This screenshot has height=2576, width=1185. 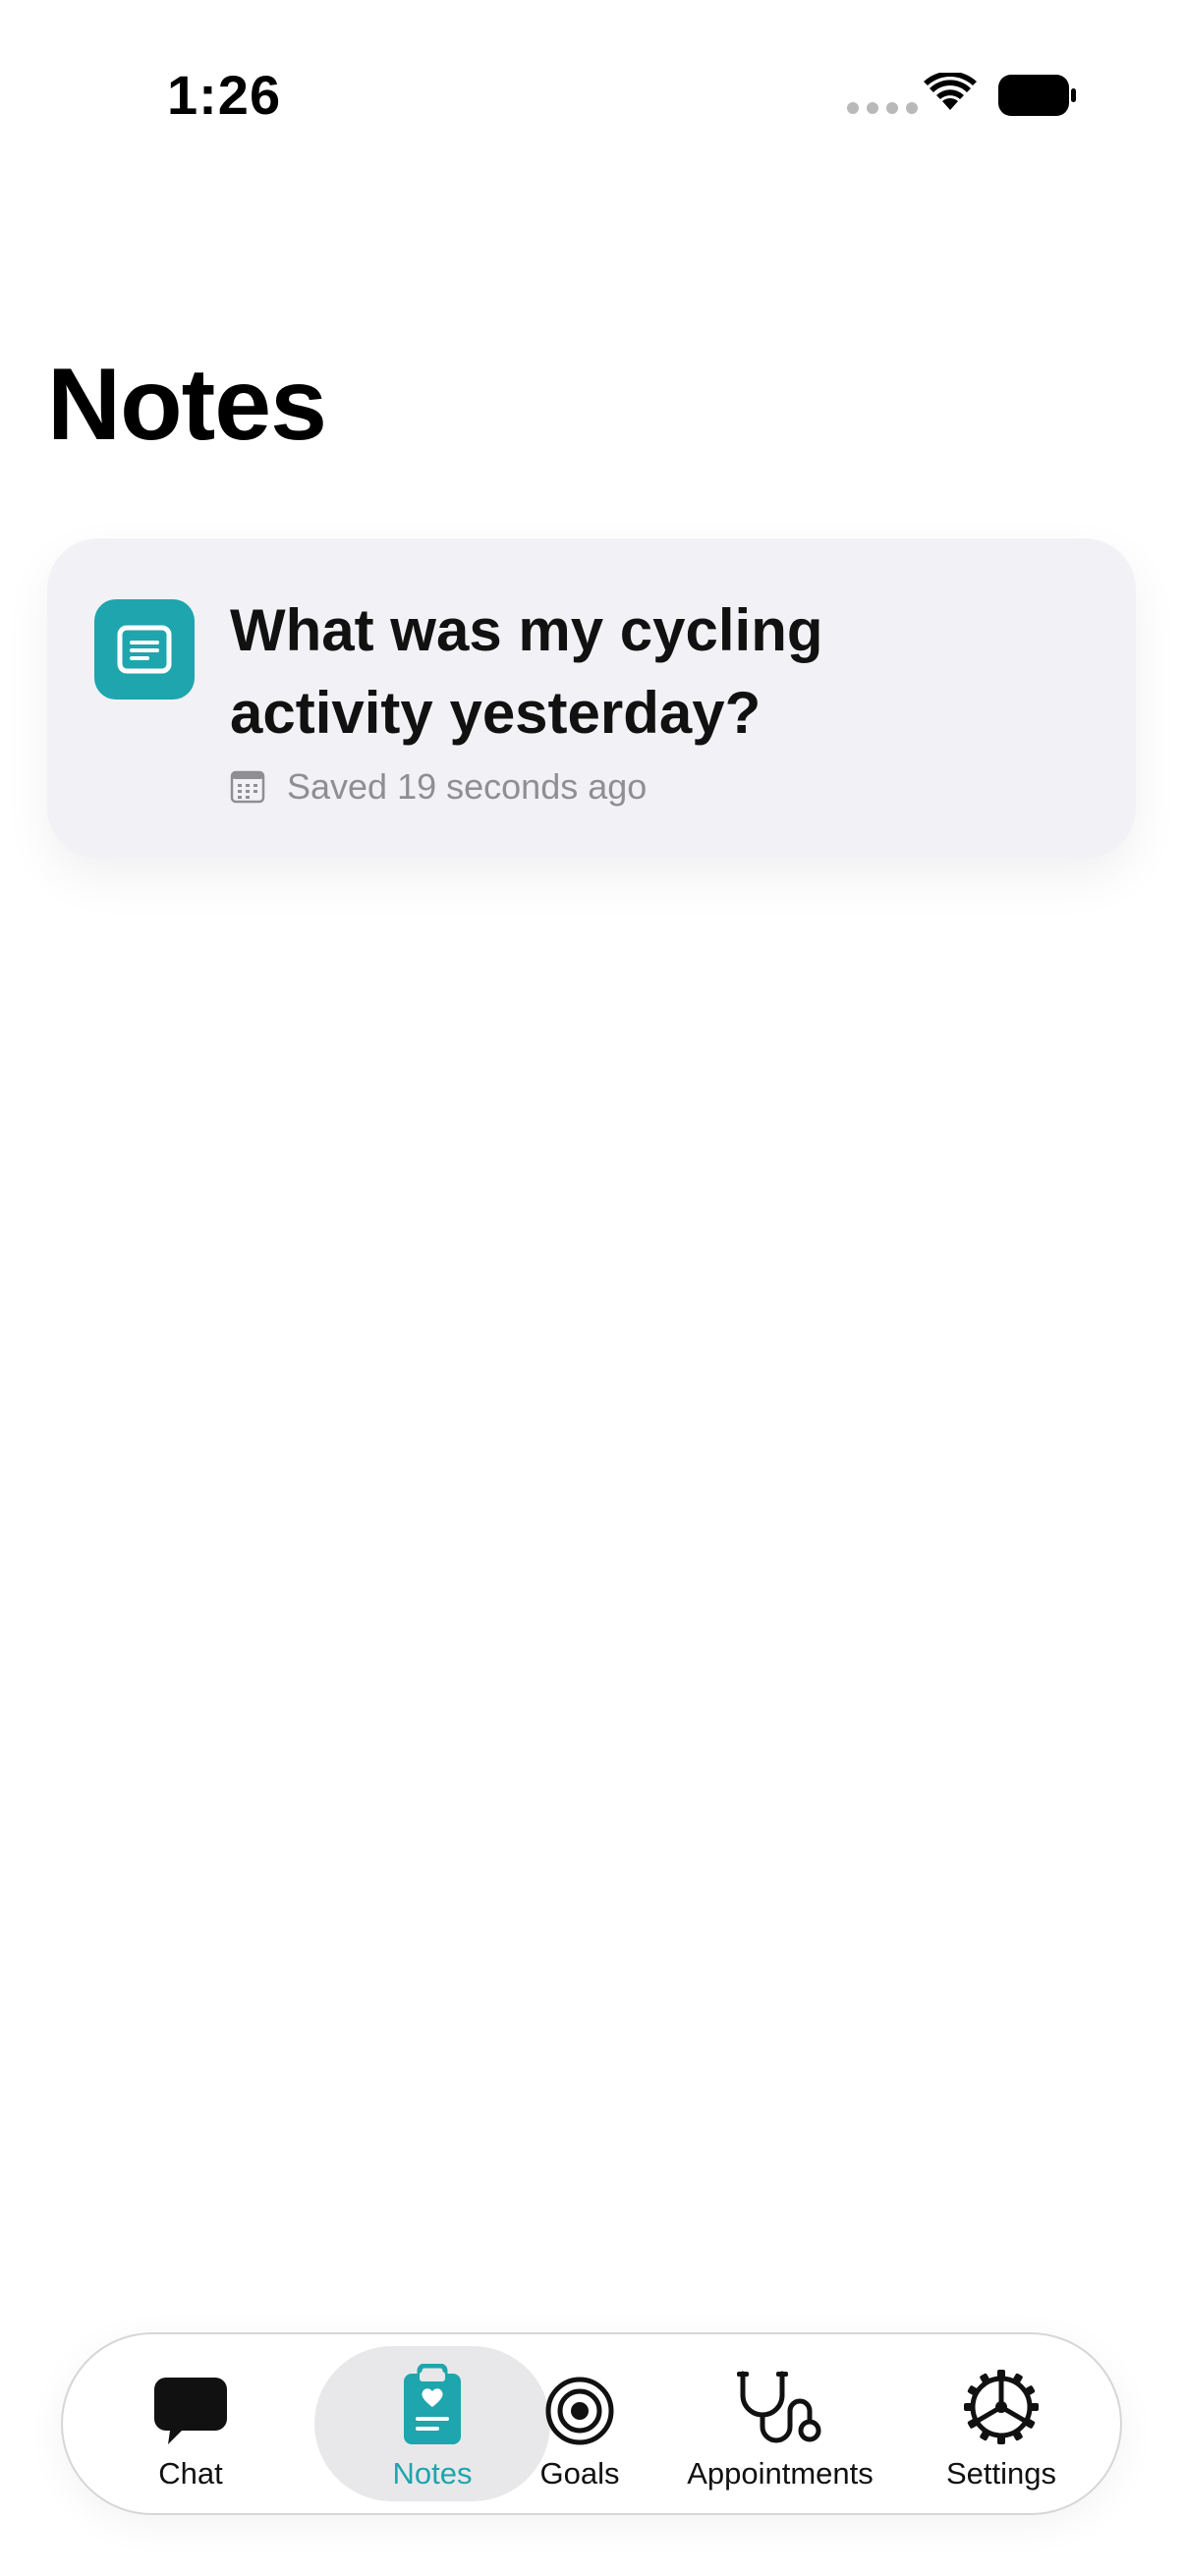 I want to click on tab-label-settings: Settings, so click(x=1001, y=2473).